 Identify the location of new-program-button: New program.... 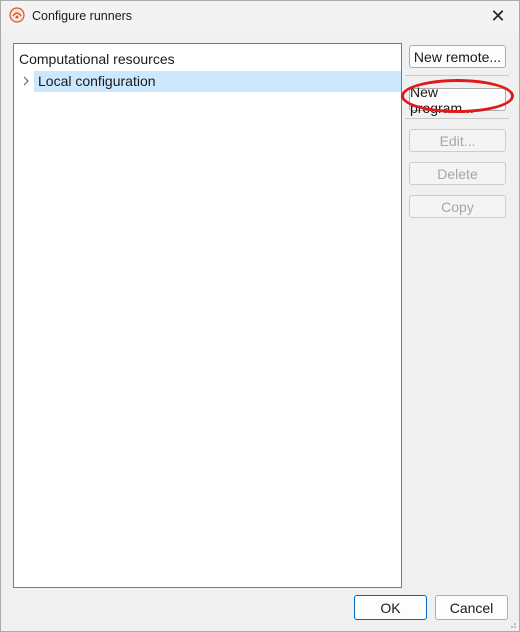
(457, 100).